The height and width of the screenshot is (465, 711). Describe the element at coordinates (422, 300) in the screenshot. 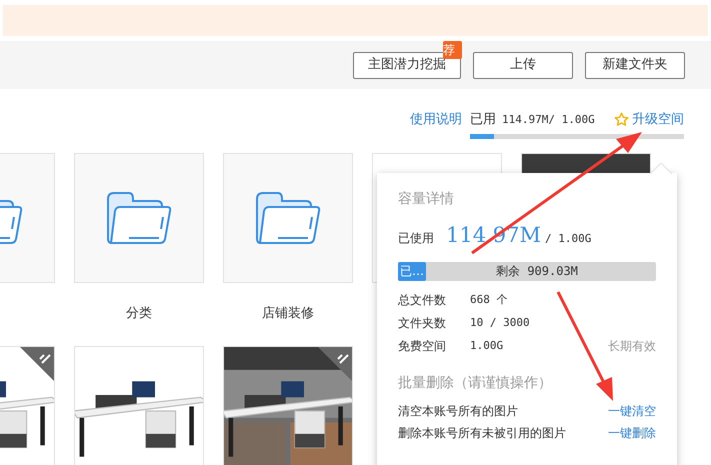

I see `stat-label: 总文件数` at that location.